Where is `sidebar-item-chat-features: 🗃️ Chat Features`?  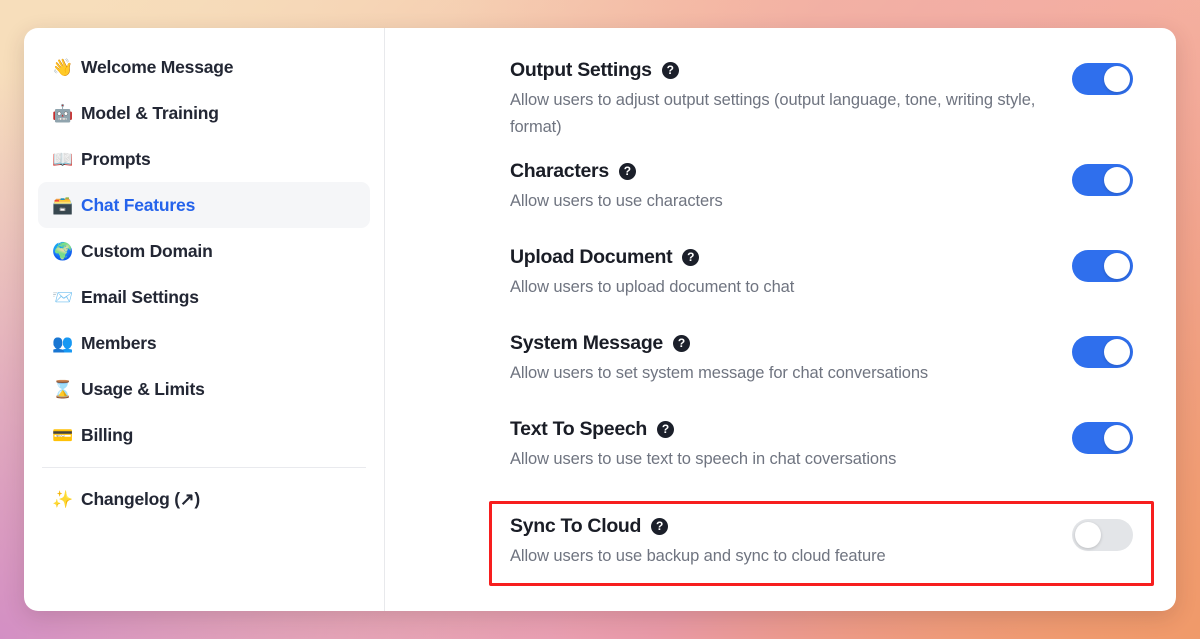 sidebar-item-chat-features: 🗃️ Chat Features is located at coordinates (204, 205).